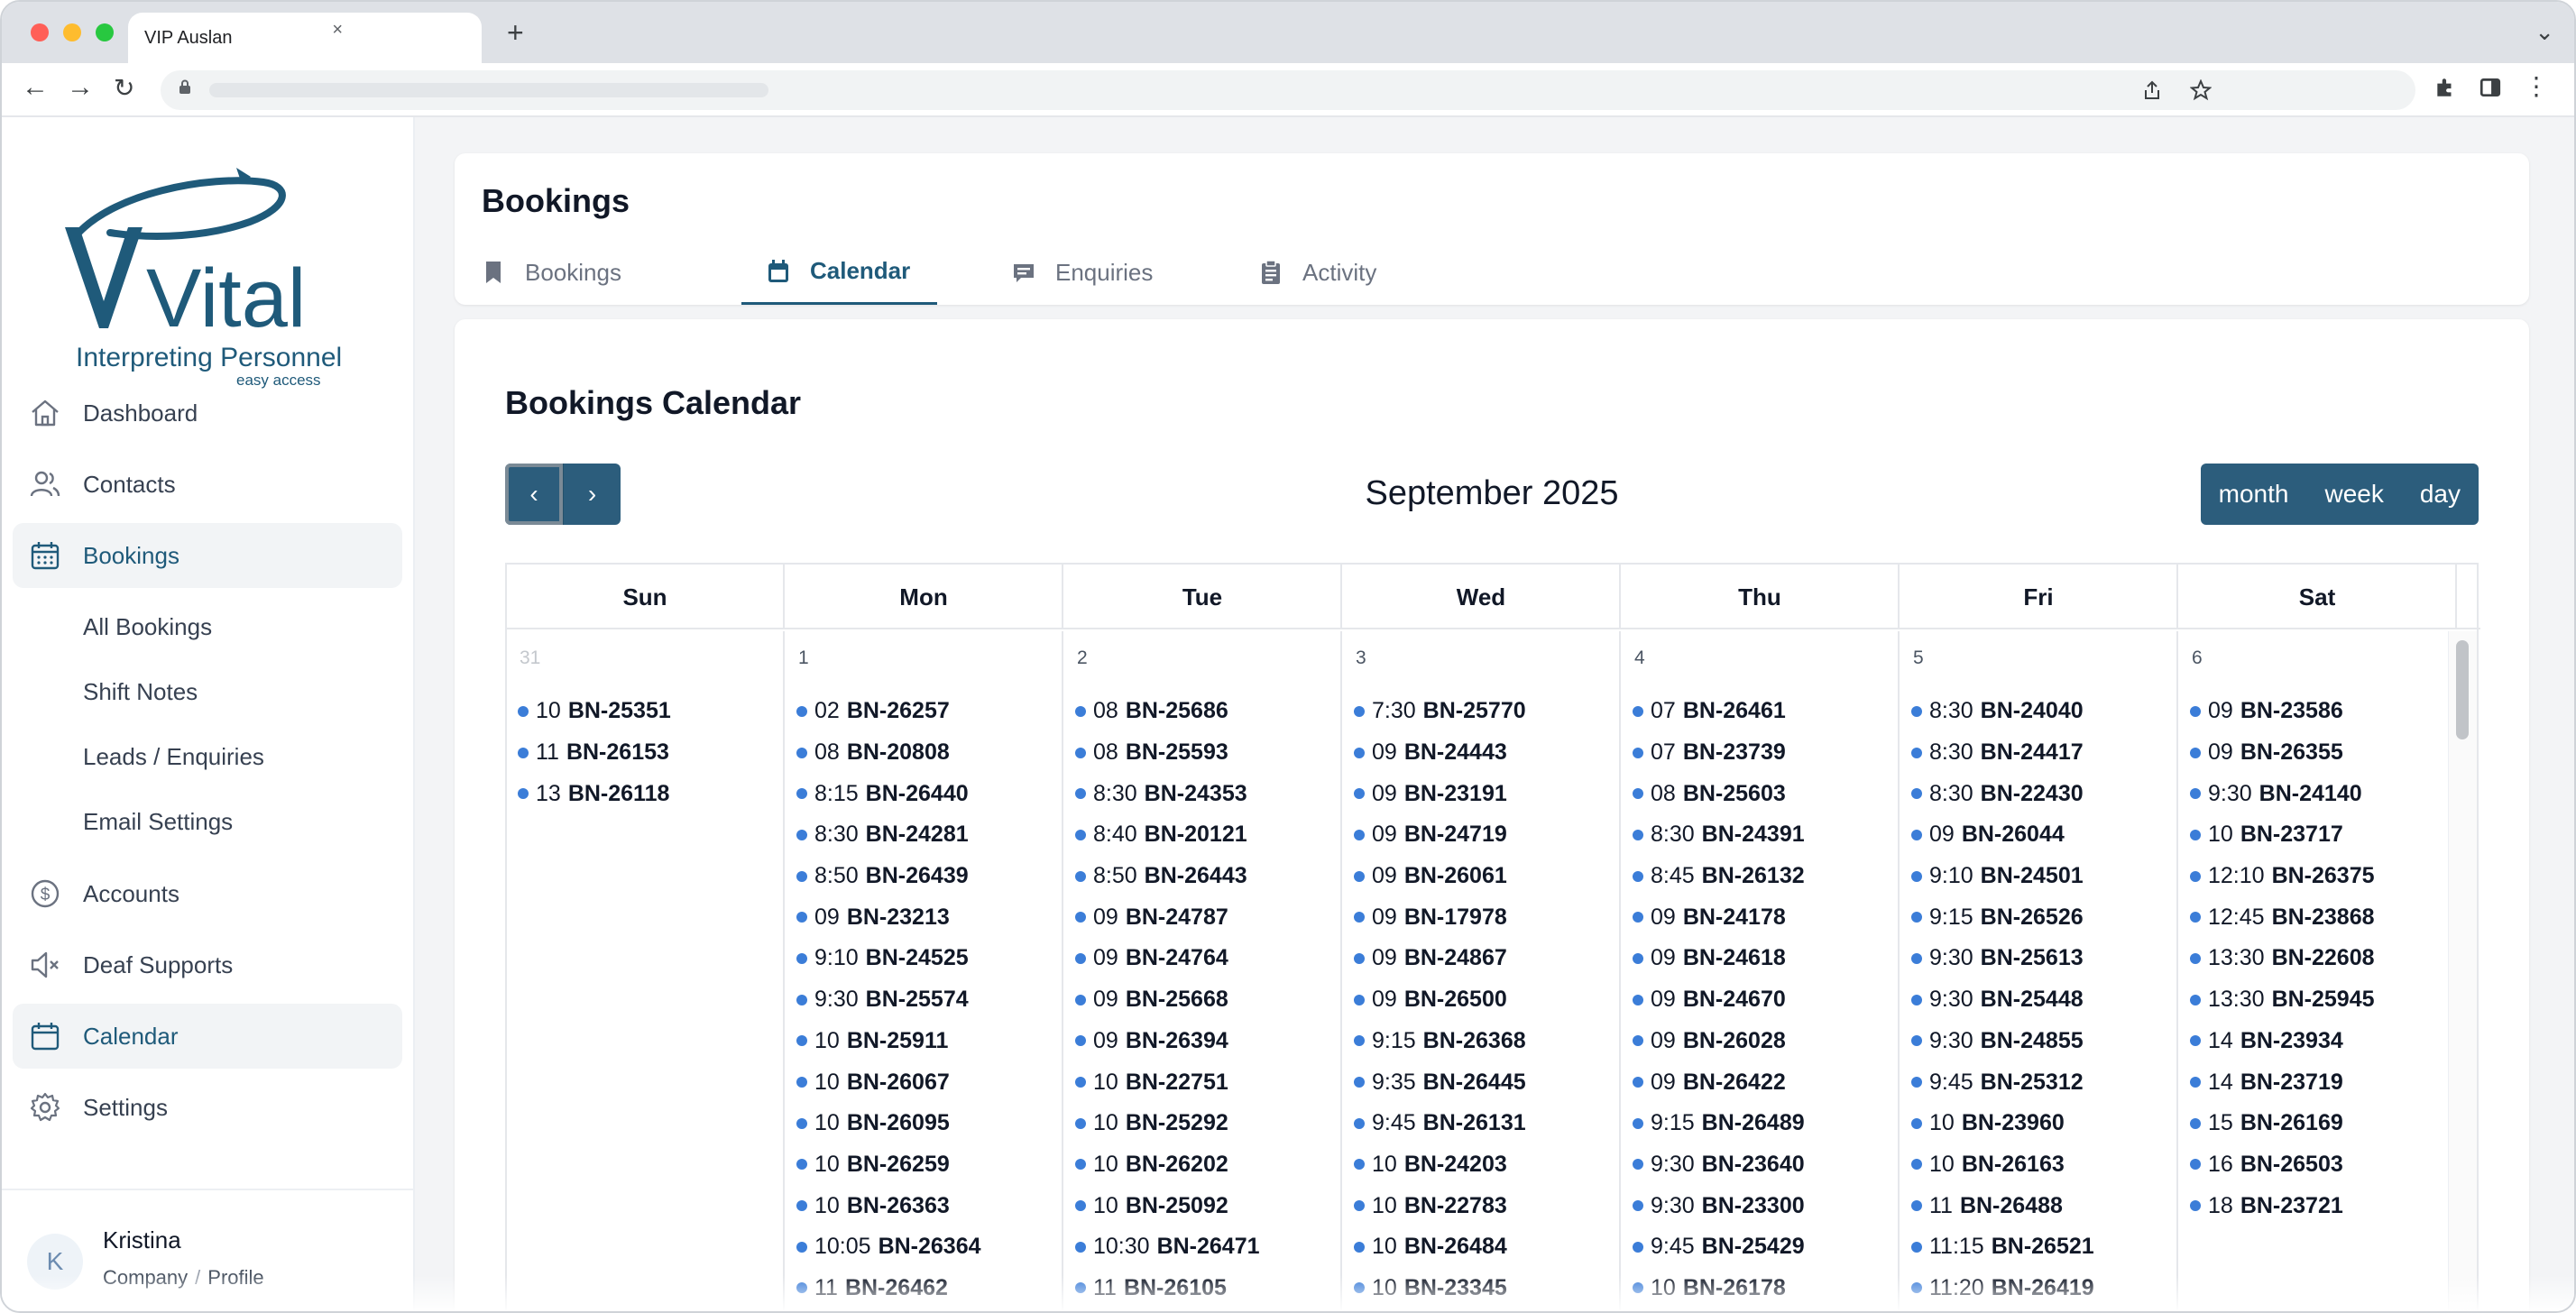 This screenshot has height=1313, width=2576. I want to click on profile-link: Profile, so click(235, 1278).